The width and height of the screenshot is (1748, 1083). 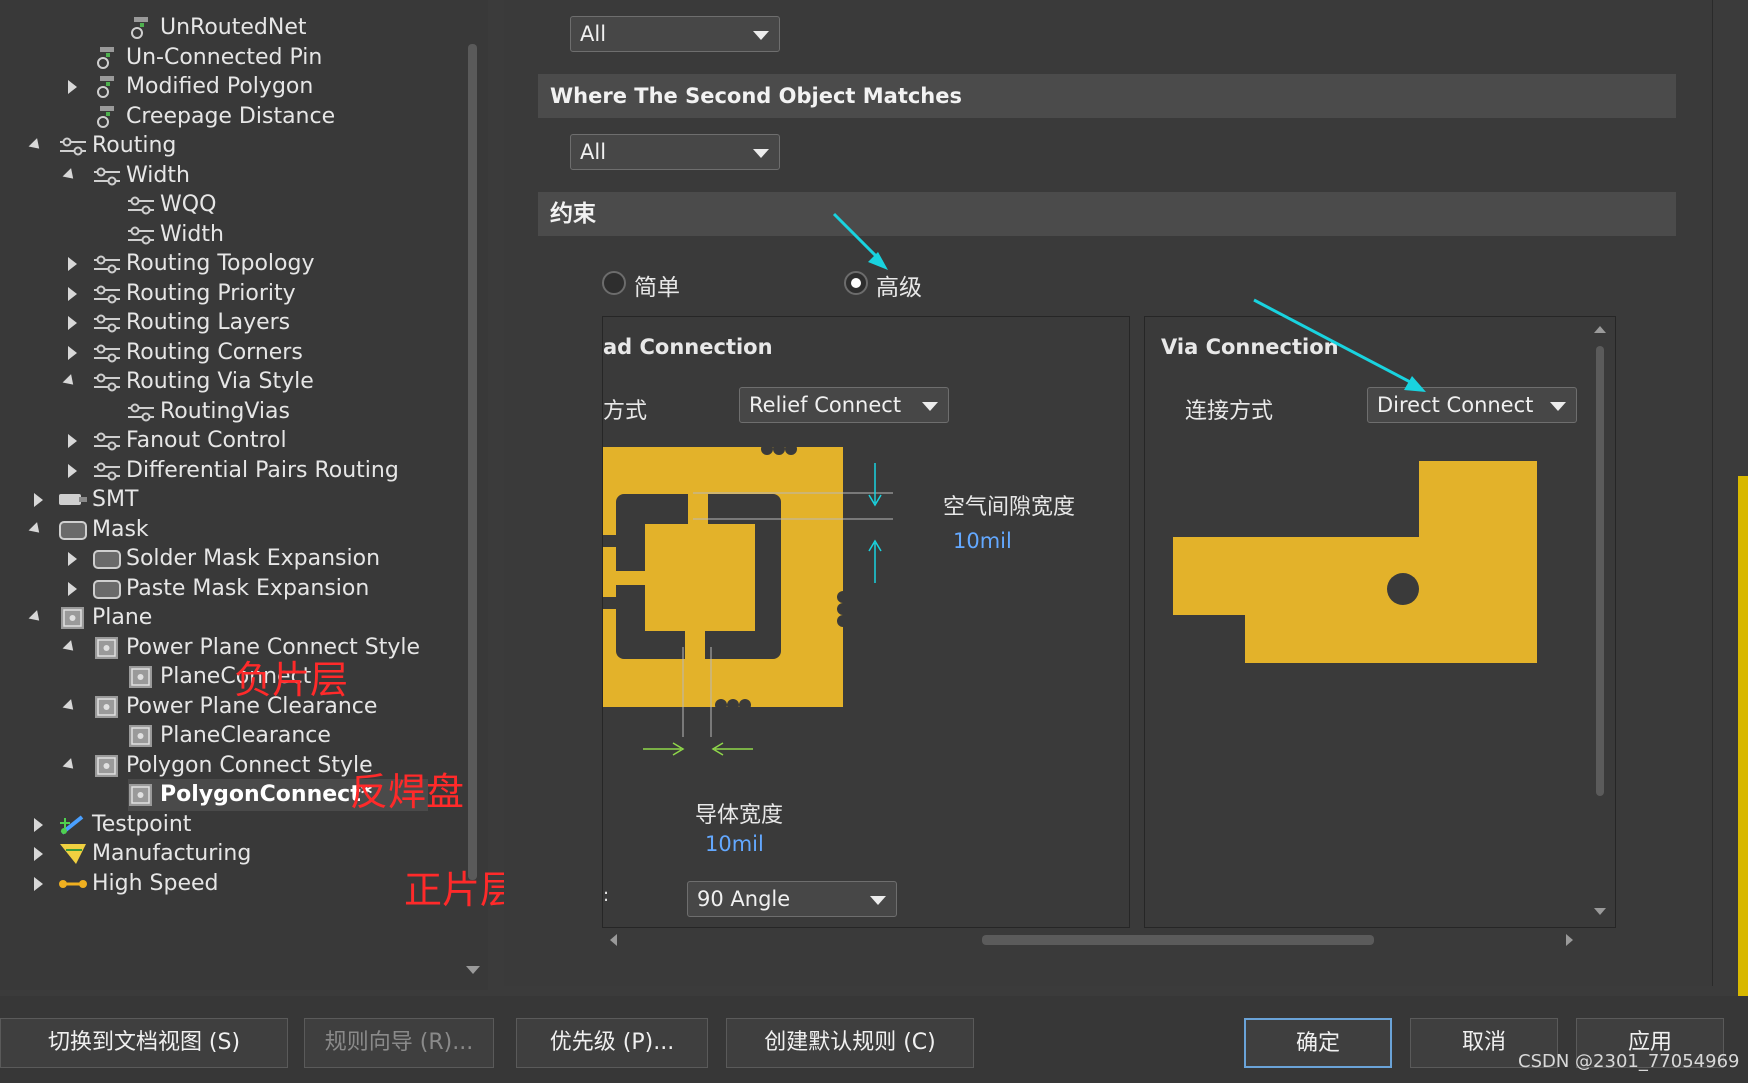 What do you see at coordinates (982, 541) in the screenshot?
I see `air-gap-value: 10mil` at bounding box center [982, 541].